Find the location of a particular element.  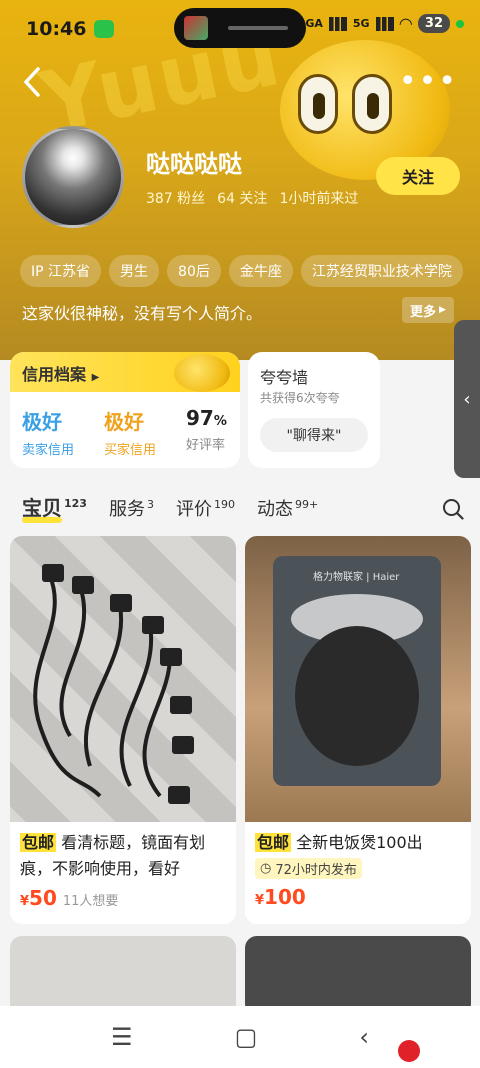

buyer-credit-label: 买家信用 is located at coordinates (130, 450).